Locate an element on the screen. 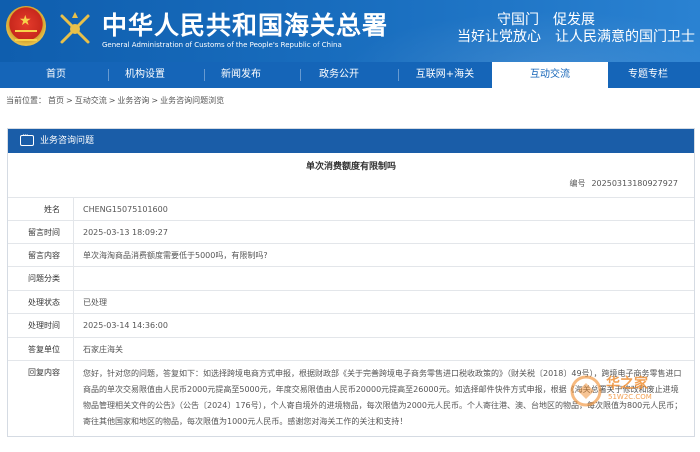 Image resolution: width=700 pixels, height=452 pixels. row-label: 回复内容 is located at coordinates (44, 372).